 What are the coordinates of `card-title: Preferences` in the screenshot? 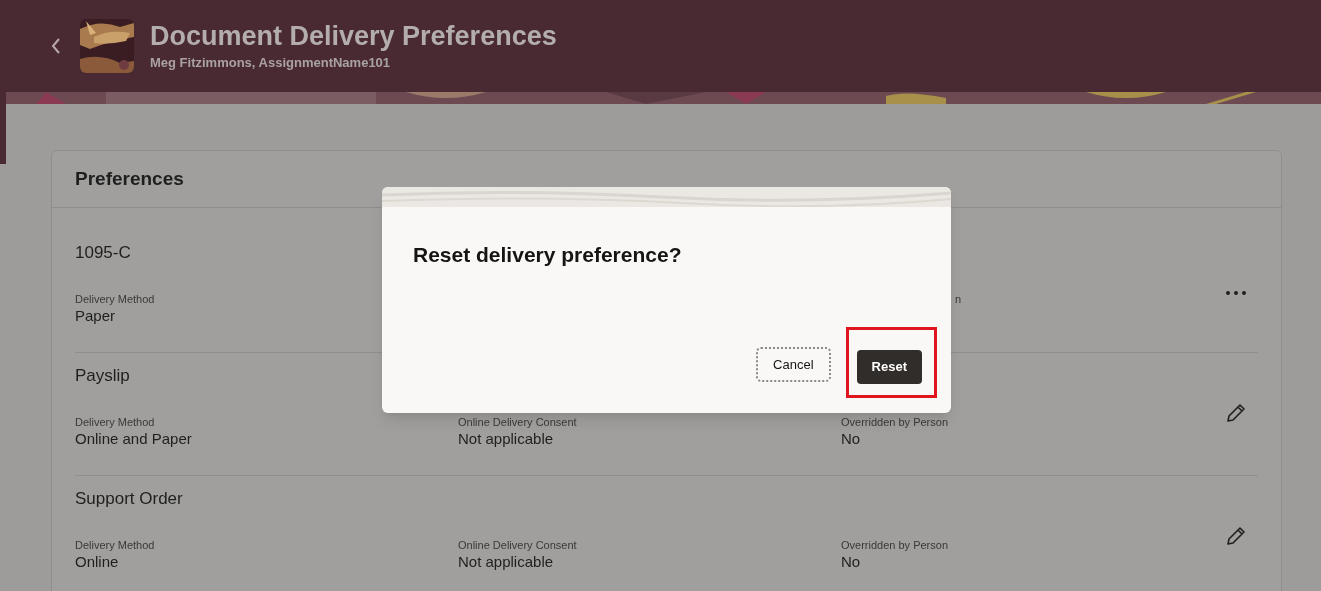 It's located at (129, 178).